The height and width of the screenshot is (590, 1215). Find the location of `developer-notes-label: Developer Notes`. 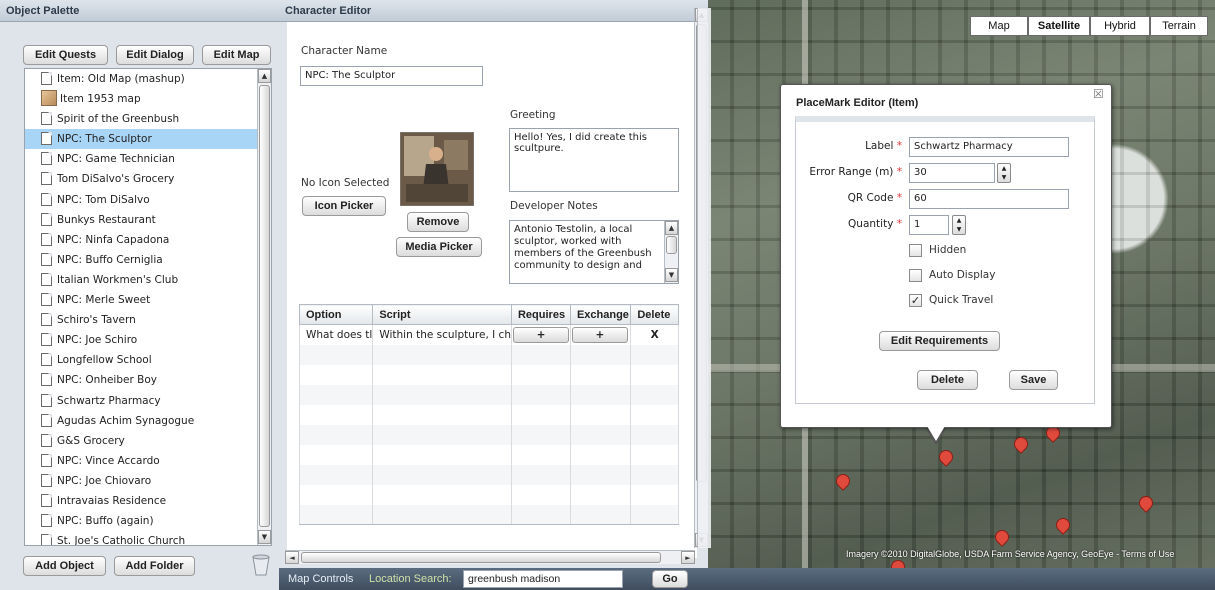

developer-notes-label: Developer Notes is located at coordinates (554, 206).